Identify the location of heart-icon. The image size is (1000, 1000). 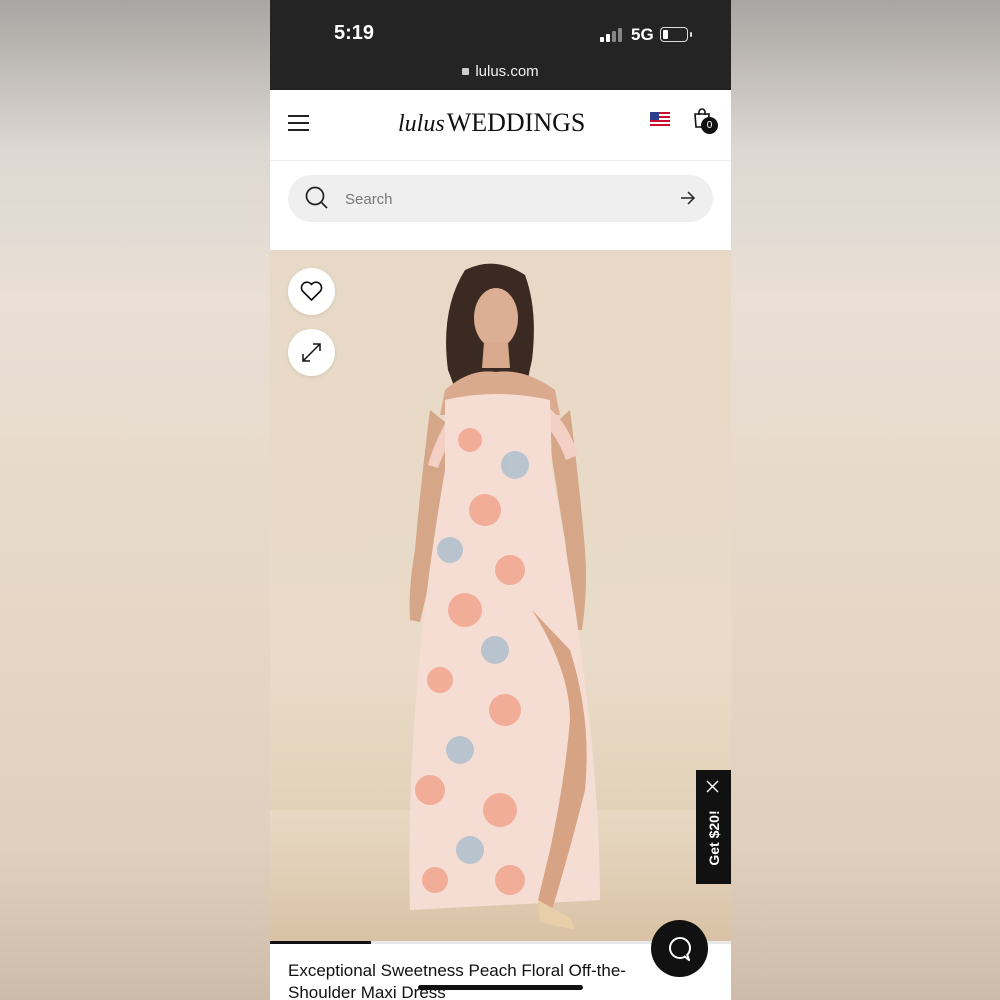
(311, 291).